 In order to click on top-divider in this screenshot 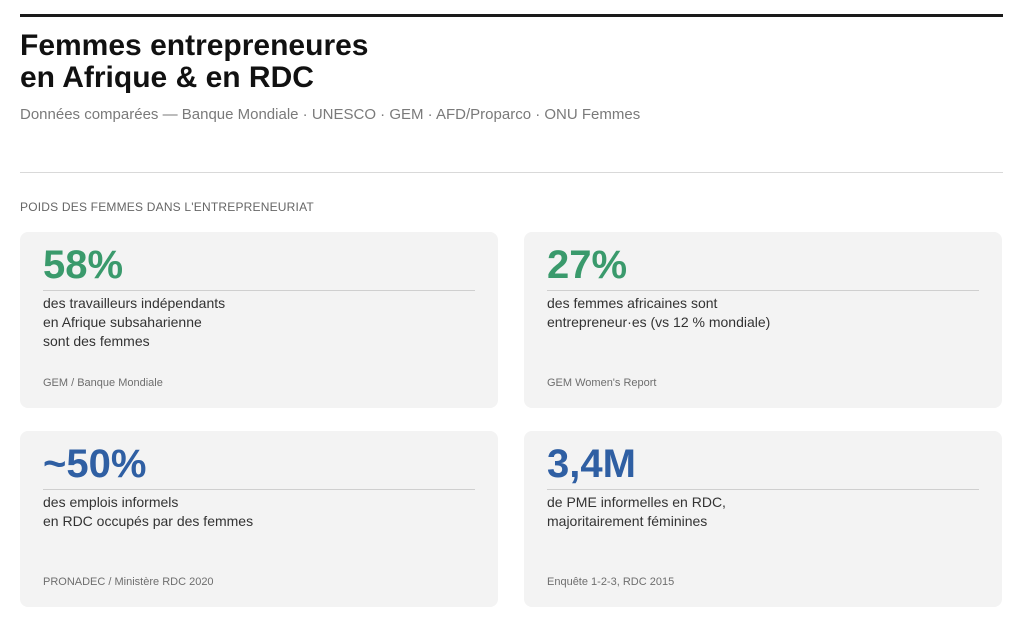, I will do `click(511, 15)`.